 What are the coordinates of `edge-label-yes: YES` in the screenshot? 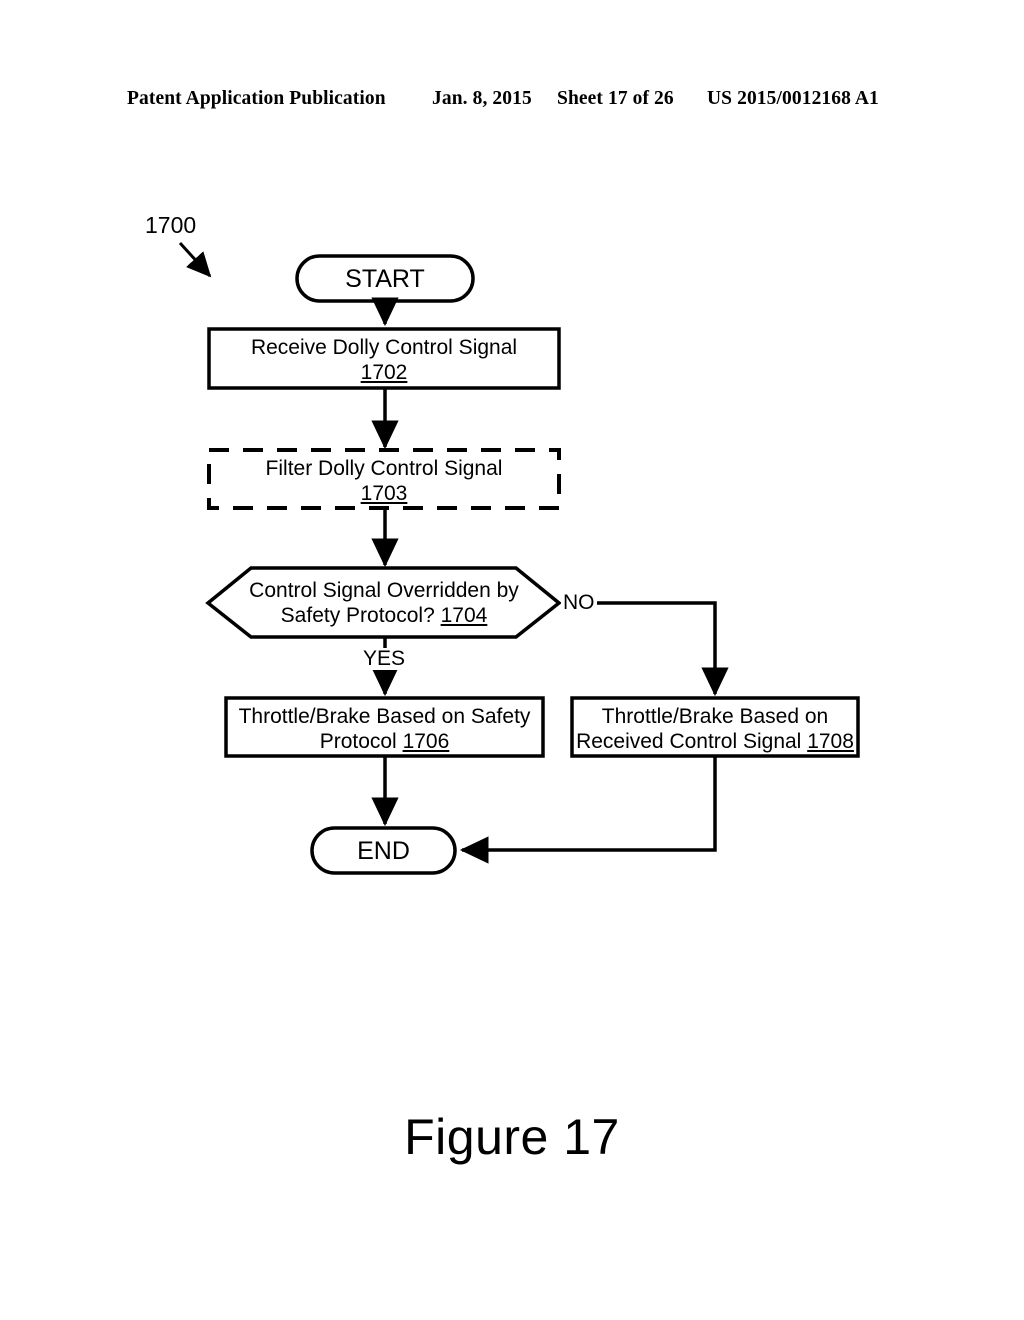 It's located at (384, 659).